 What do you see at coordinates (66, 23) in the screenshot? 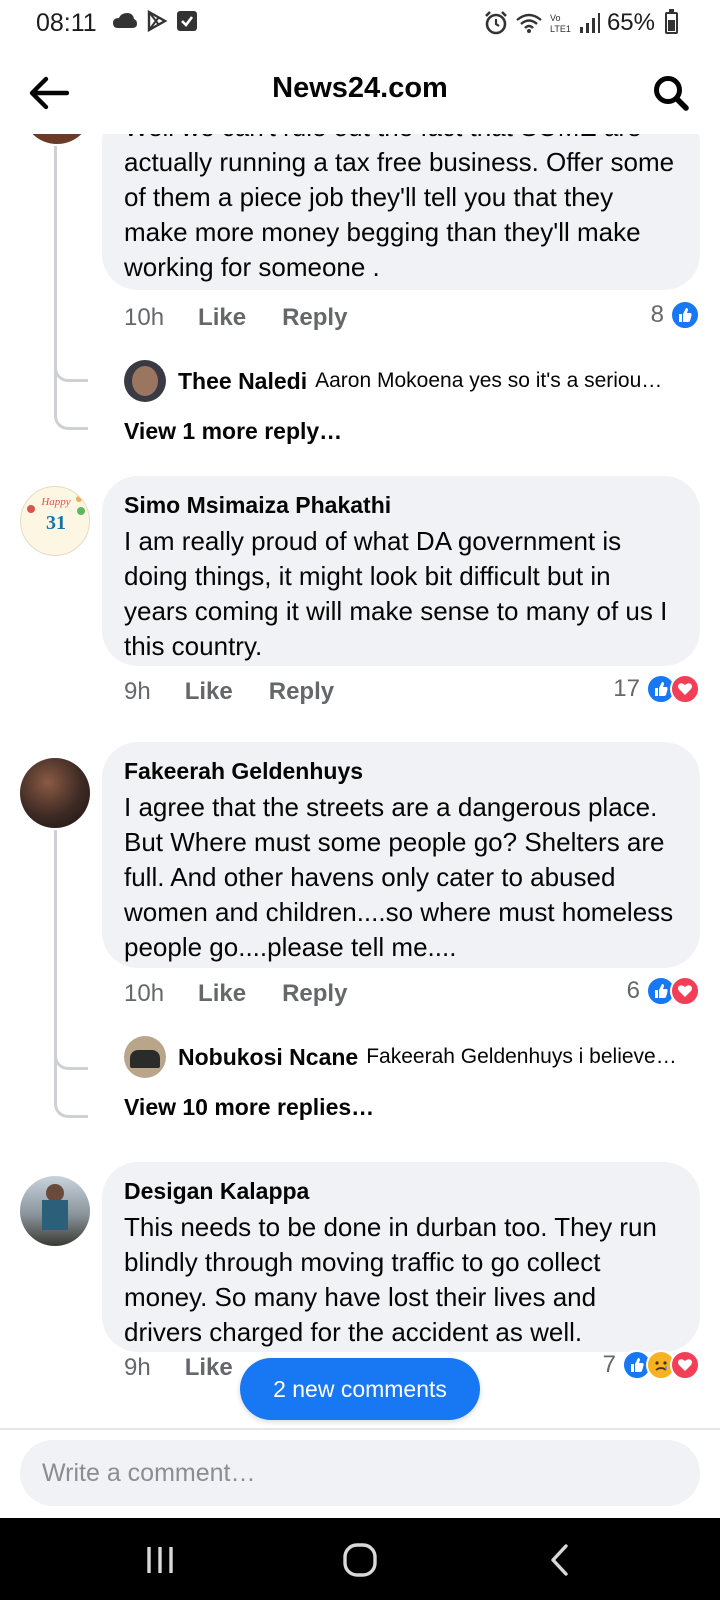
I see `status-time: 08:11` at bounding box center [66, 23].